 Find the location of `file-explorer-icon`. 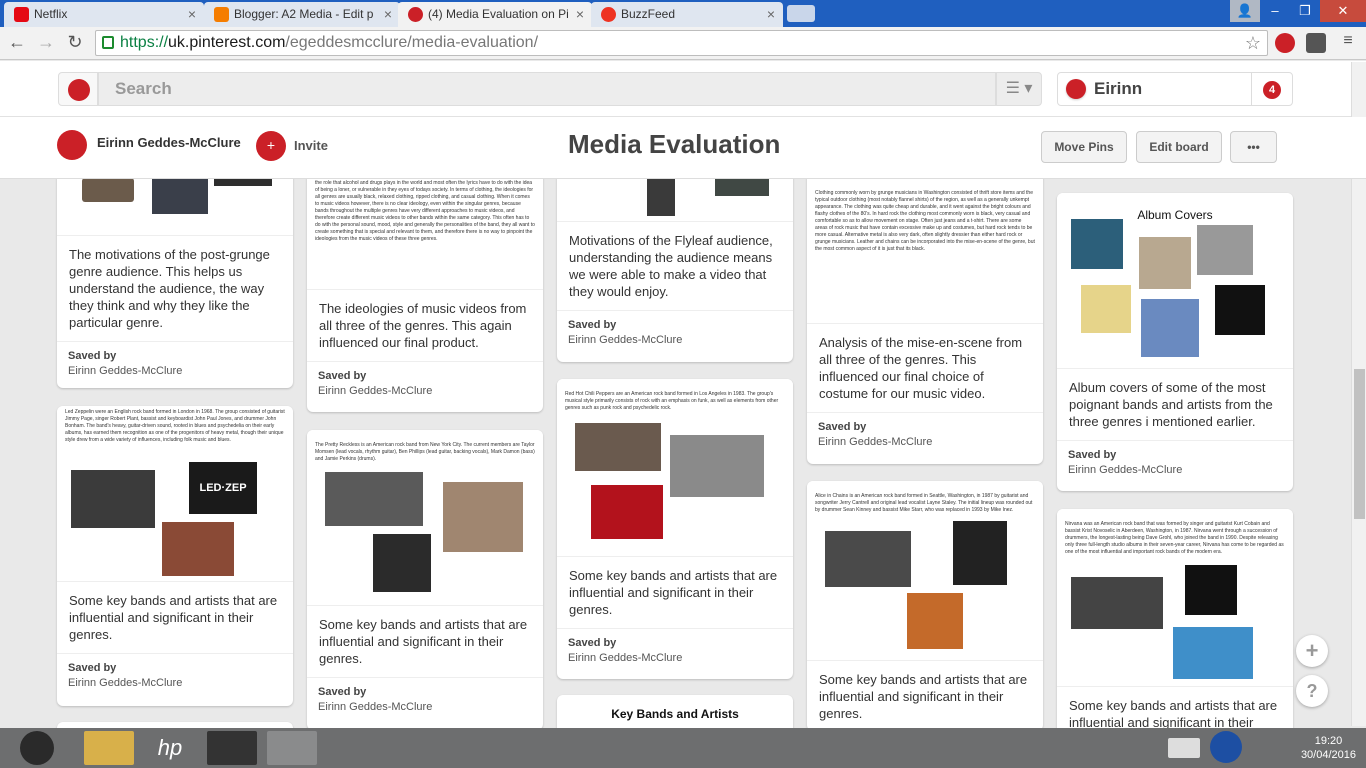

file-explorer-icon is located at coordinates (109, 748).